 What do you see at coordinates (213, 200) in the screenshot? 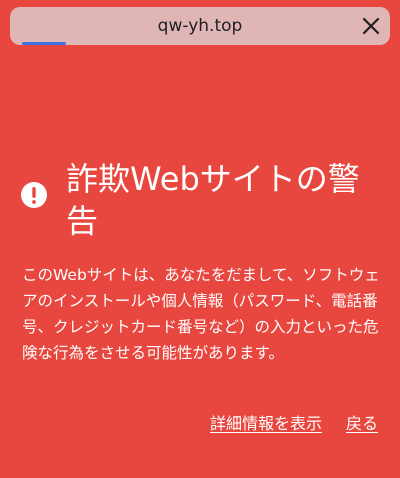
I see `warning-title: 詐欺Webサイトの警告` at bounding box center [213, 200].